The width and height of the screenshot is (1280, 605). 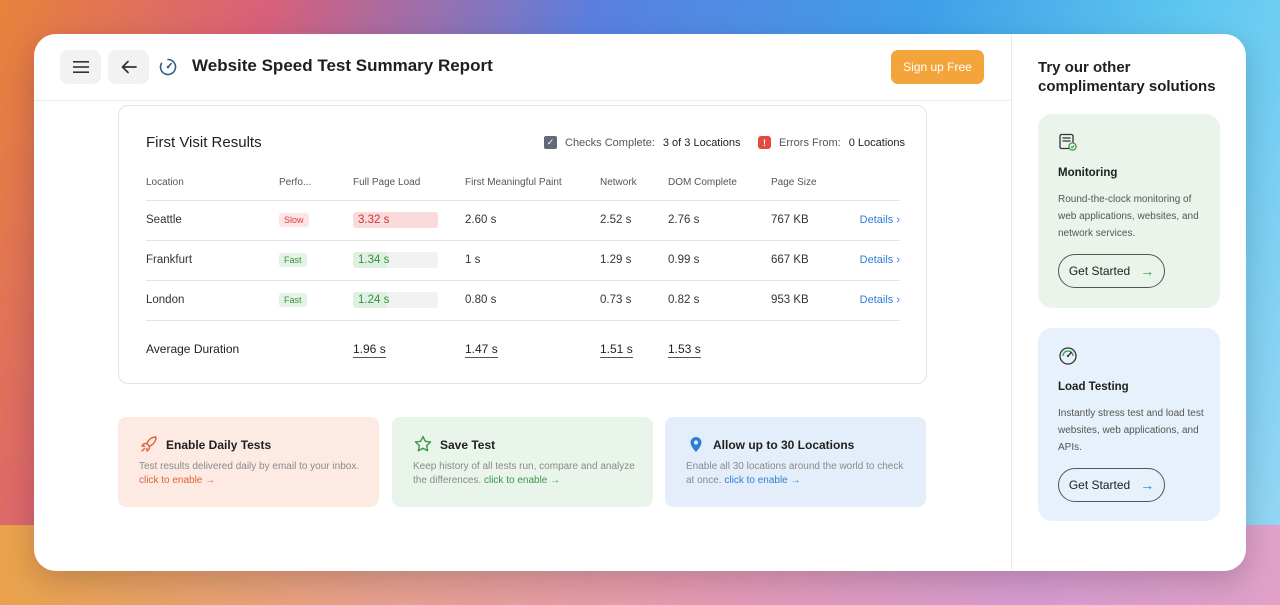 I want to click on checks-complete-status: ✓ Checks Complete: 3 of 3 Locations, so click(x=642, y=142).